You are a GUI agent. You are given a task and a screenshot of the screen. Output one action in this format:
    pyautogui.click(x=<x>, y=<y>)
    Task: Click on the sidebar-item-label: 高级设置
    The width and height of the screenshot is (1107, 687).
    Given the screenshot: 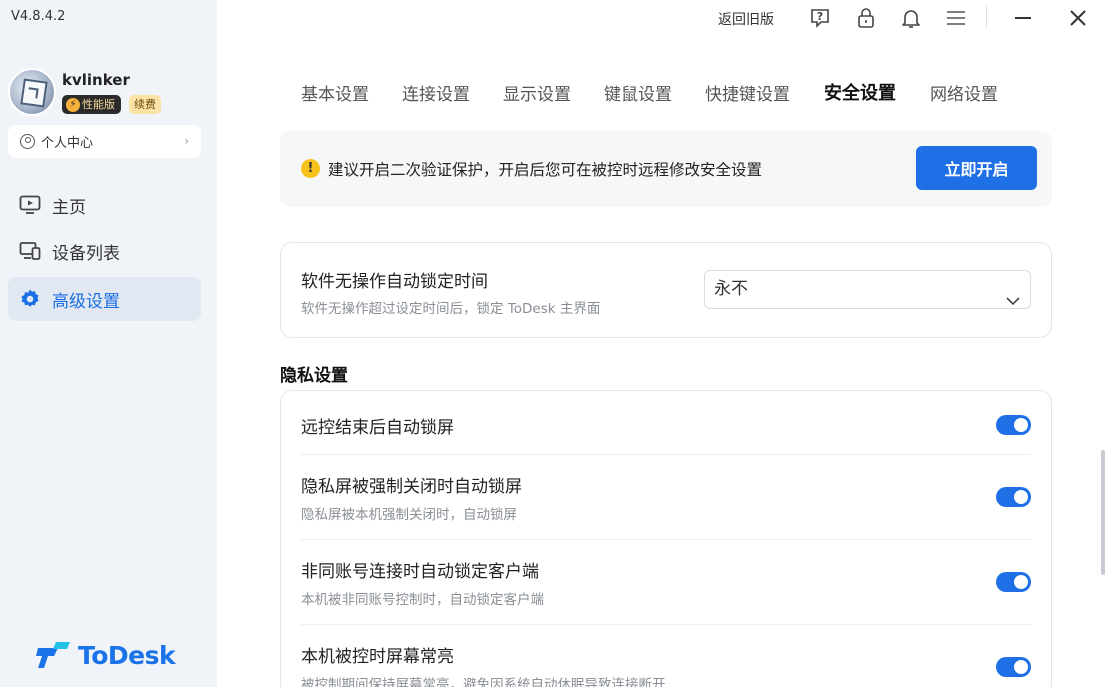 What is the action you would take?
    pyautogui.click(x=86, y=301)
    